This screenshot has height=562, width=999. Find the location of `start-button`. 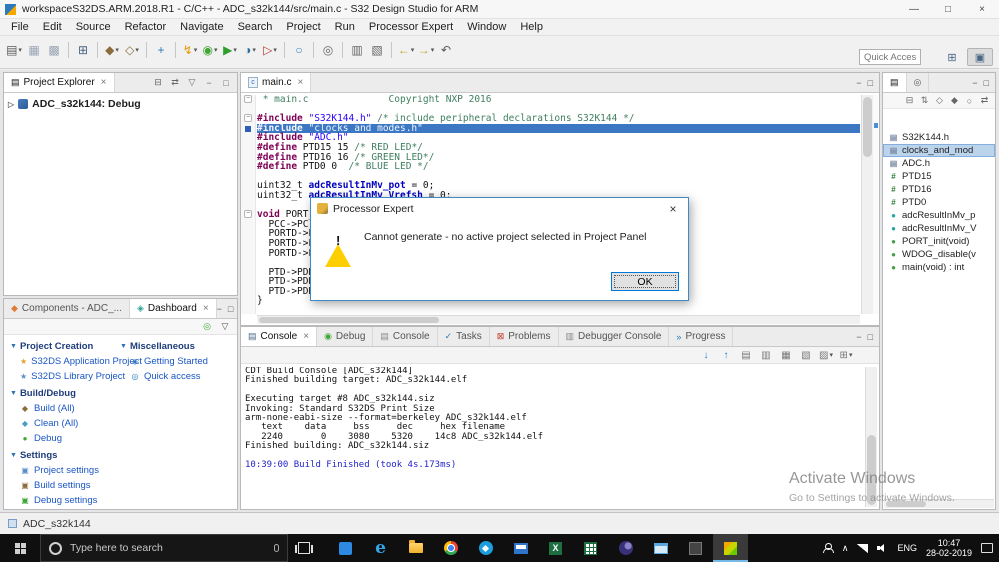

start-button is located at coordinates (20, 548).